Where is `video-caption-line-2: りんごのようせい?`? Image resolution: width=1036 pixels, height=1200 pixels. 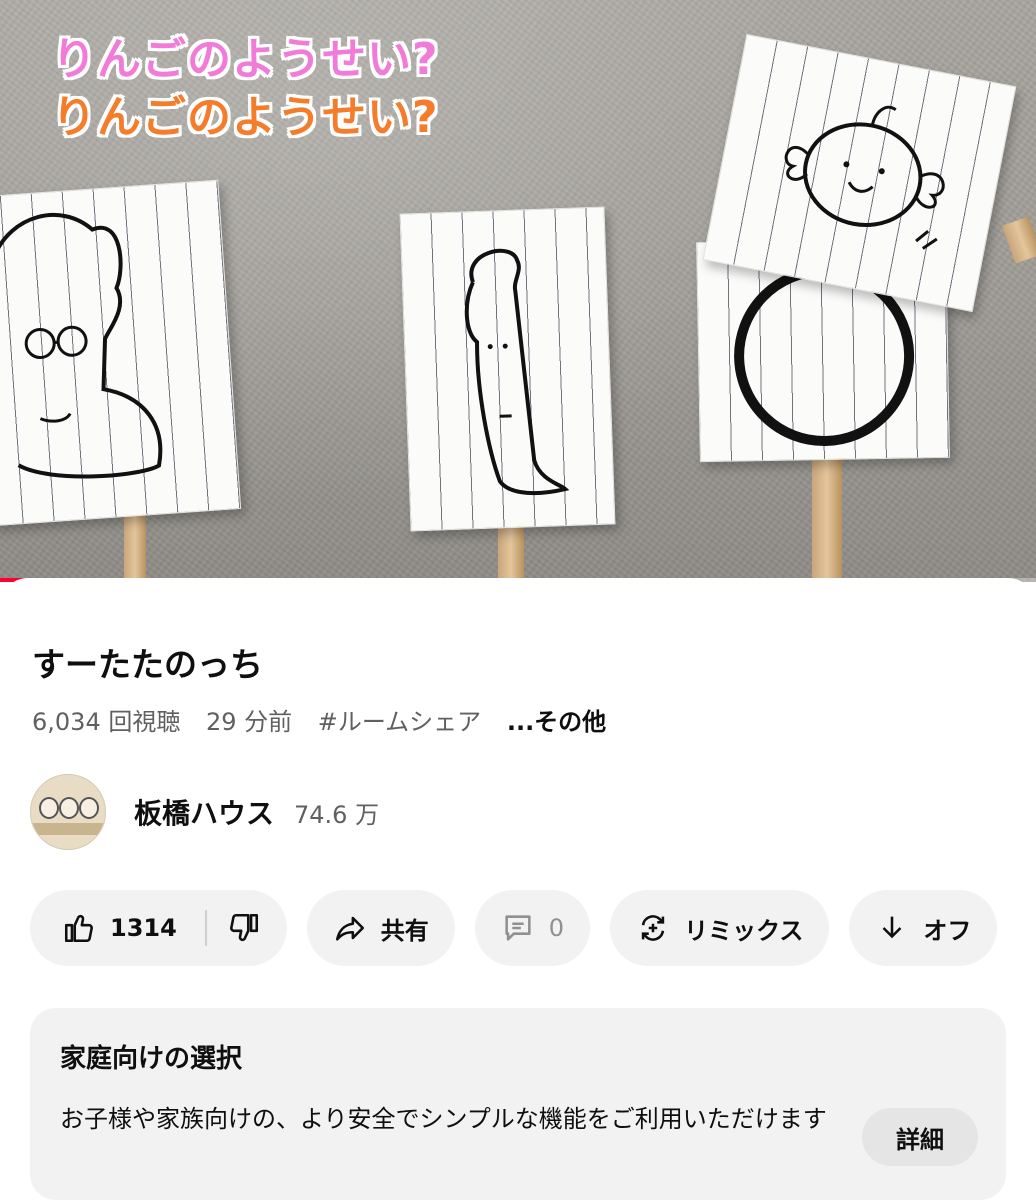 video-caption-line-2: りんごのようせい? is located at coordinates (245, 117).